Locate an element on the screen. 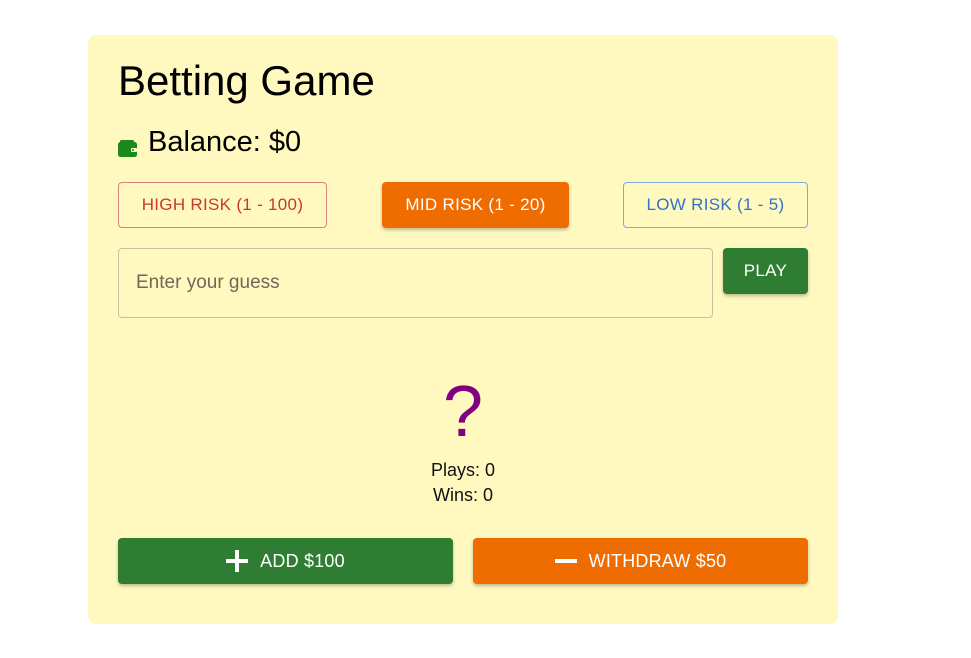  page-title: Betting Game is located at coordinates (246, 80).